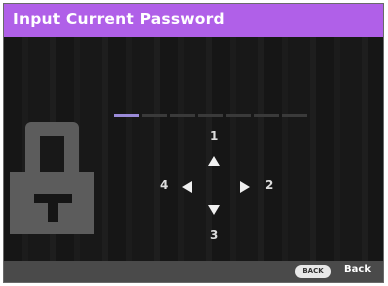 This screenshot has height=286, width=388. What do you see at coordinates (357, 269) in the screenshot?
I see `back-label: Back` at bounding box center [357, 269].